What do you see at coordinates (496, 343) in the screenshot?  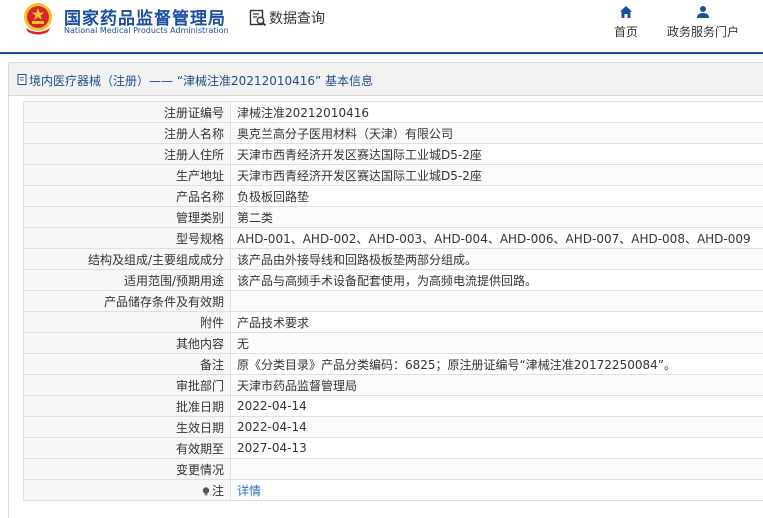 I see `field-value: 无` at bounding box center [496, 343].